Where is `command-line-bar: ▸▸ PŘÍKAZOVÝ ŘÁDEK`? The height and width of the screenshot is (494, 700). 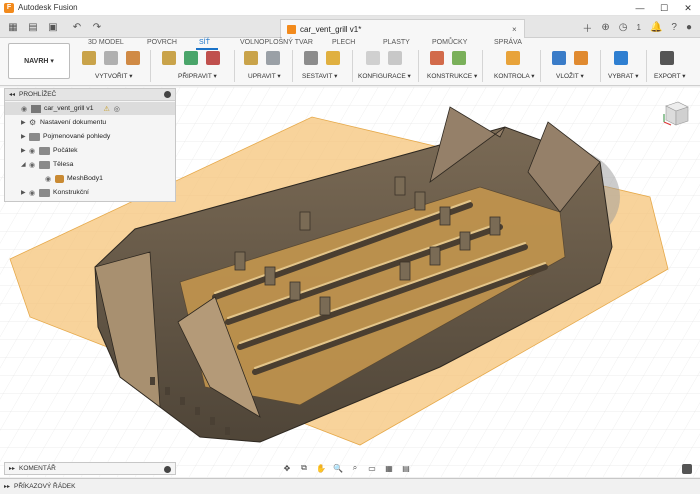
command-line-bar: ▸▸ PŘÍKAZOVÝ ŘÁDEK is located at coordinates (350, 486).